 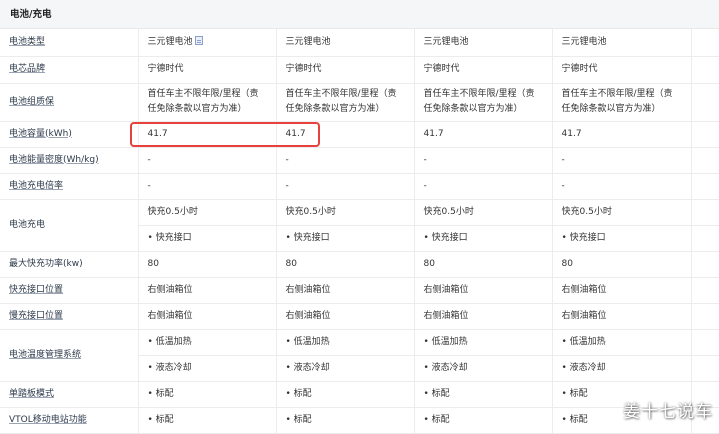 I want to click on table-row: 电池温度管理系统 • 低温加热 • 低温加热 • 低温加热 • 低温加热, so click(x=359, y=355).